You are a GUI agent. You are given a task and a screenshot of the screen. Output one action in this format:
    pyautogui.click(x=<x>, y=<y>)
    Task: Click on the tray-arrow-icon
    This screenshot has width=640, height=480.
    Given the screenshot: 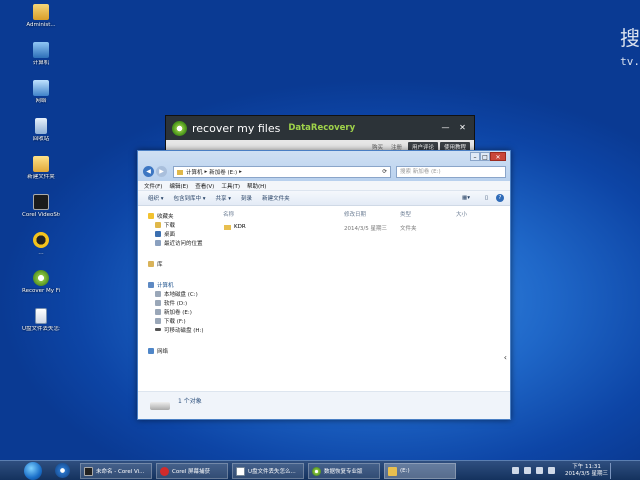 What is the action you would take?
    pyautogui.click(x=515, y=470)
    